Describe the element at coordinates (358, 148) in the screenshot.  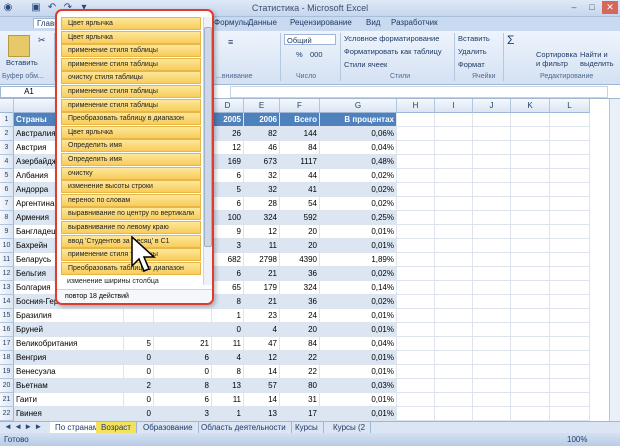
I see `table-cell: 0,04%` at that location.